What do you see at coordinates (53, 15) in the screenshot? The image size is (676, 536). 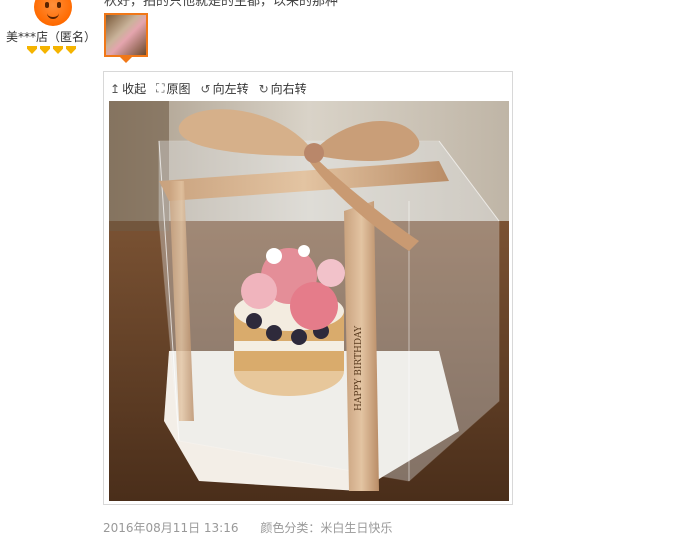 I see `avatar-mouth` at bounding box center [53, 15].